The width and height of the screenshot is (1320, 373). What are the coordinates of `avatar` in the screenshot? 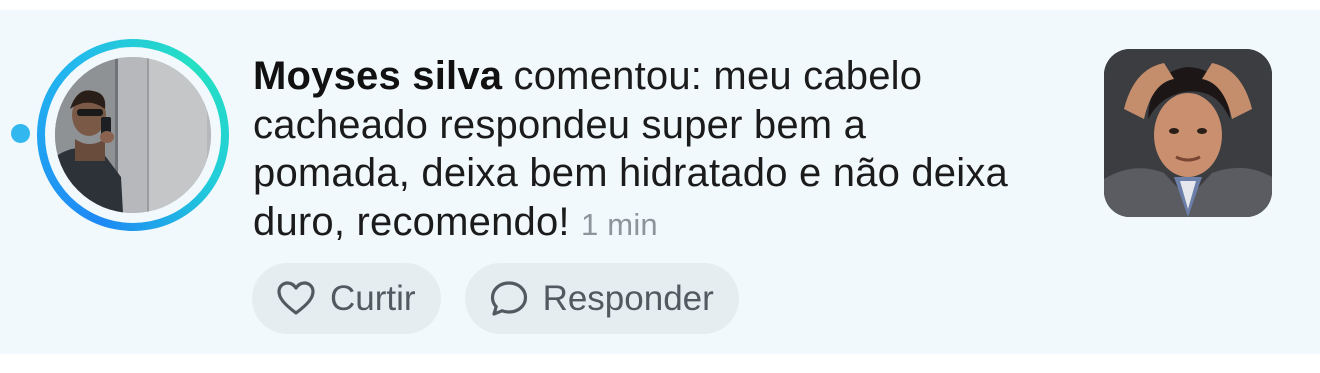 It's located at (133, 135).